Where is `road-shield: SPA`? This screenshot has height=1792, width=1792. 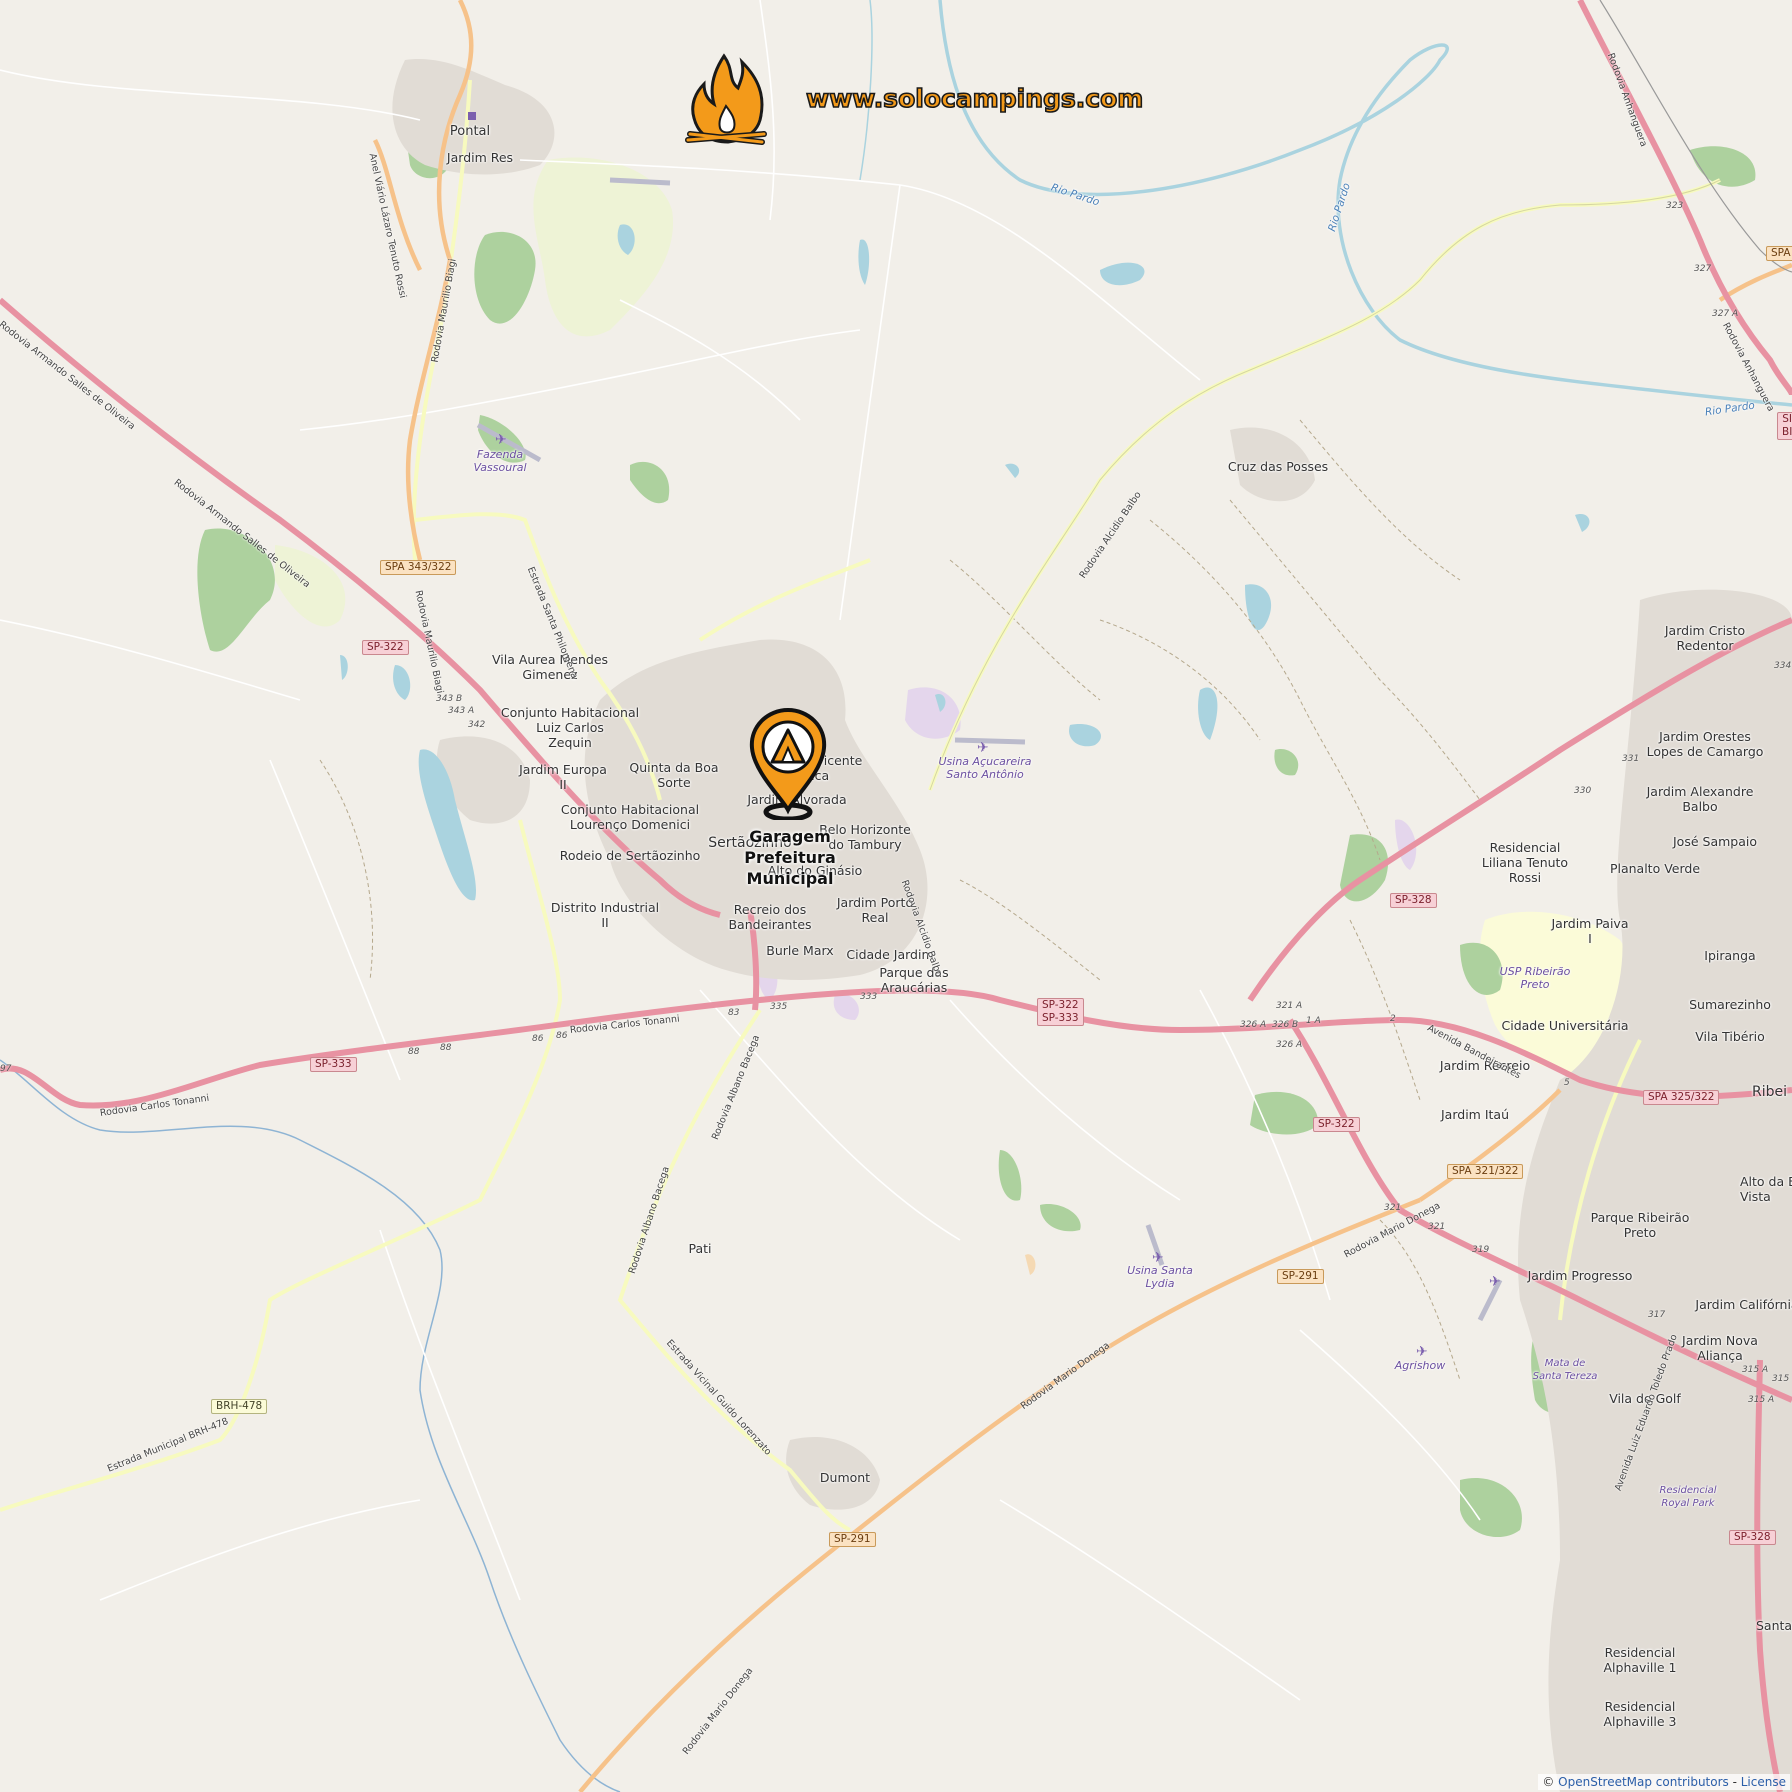
road-shield: SPA is located at coordinates (1779, 253).